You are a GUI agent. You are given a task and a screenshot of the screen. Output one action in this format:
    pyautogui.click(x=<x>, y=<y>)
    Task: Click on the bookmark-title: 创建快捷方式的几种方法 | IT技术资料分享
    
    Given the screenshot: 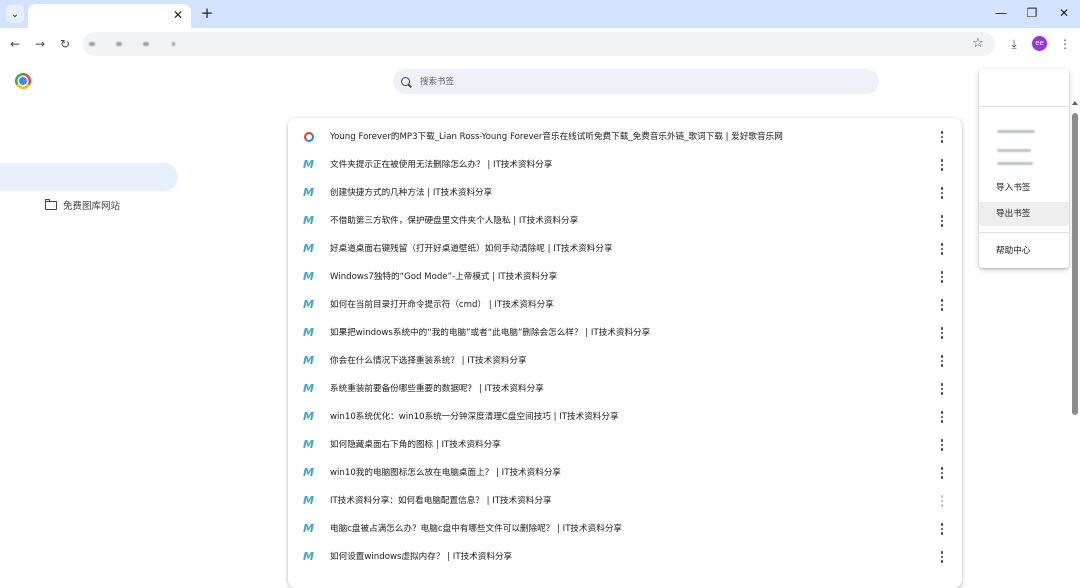 What is the action you would take?
    pyautogui.click(x=625, y=193)
    